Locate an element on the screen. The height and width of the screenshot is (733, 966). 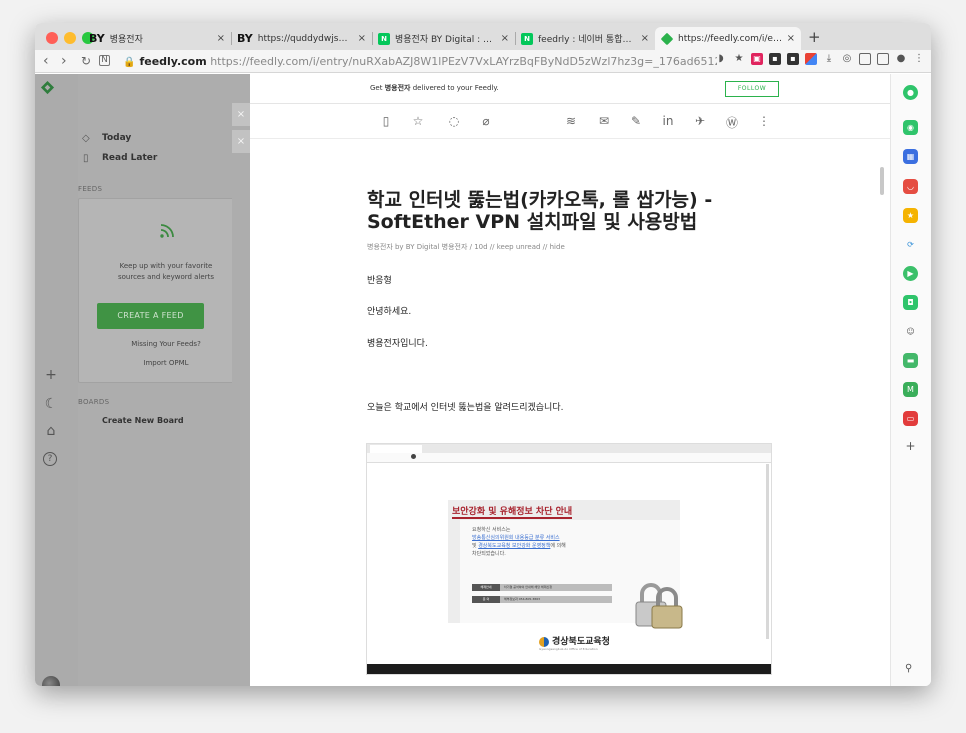
sidebar-icon is located at coordinates (865, 59).